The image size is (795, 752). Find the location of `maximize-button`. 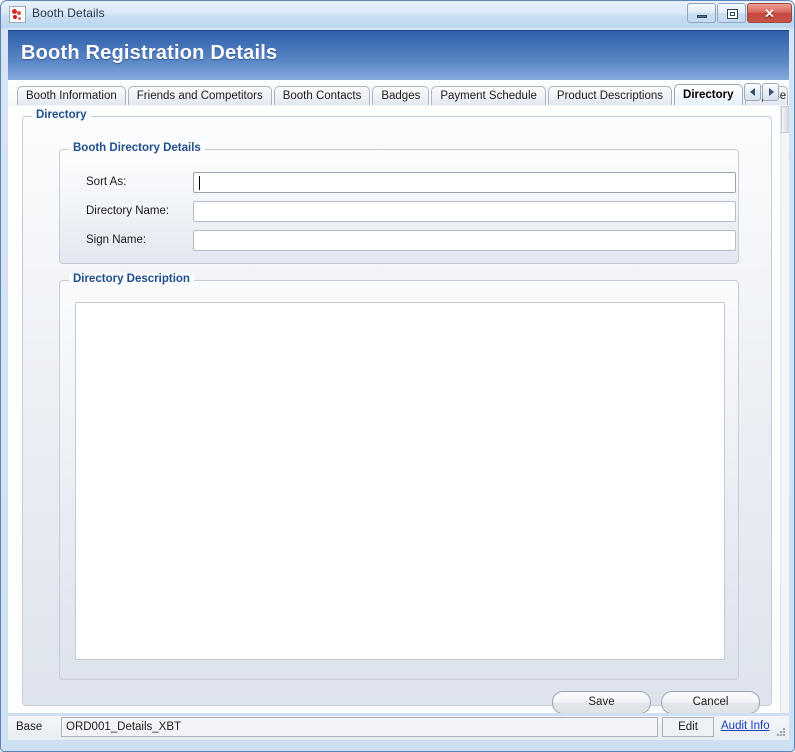

maximize-button is located at coordinates (731, 13).